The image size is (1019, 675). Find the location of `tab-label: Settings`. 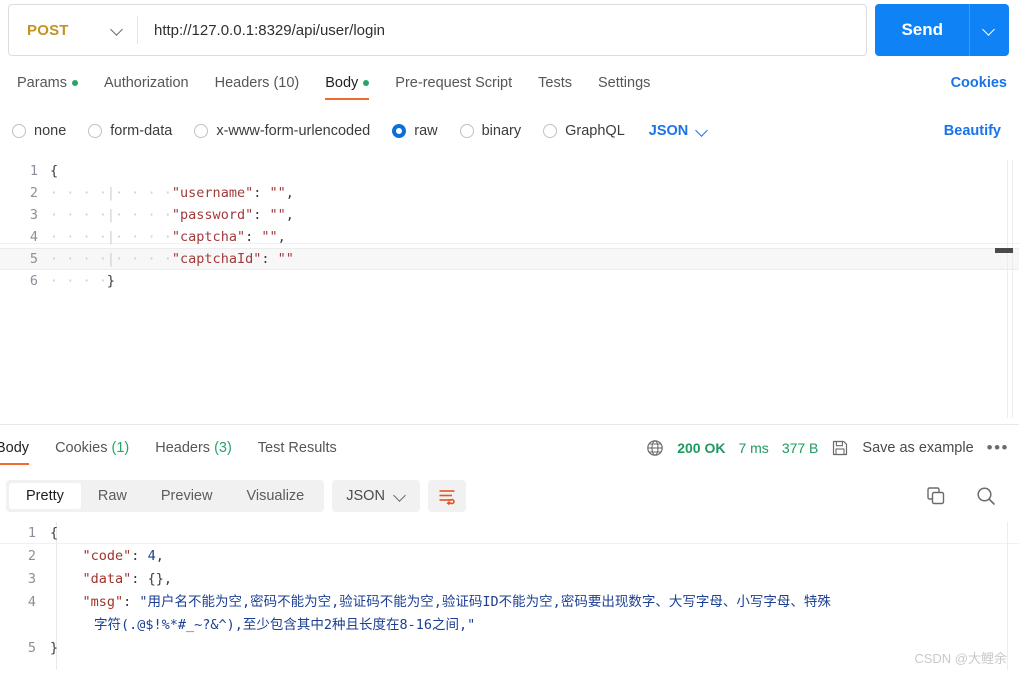

tab-label: Settings is located at coordinates (624, 83).